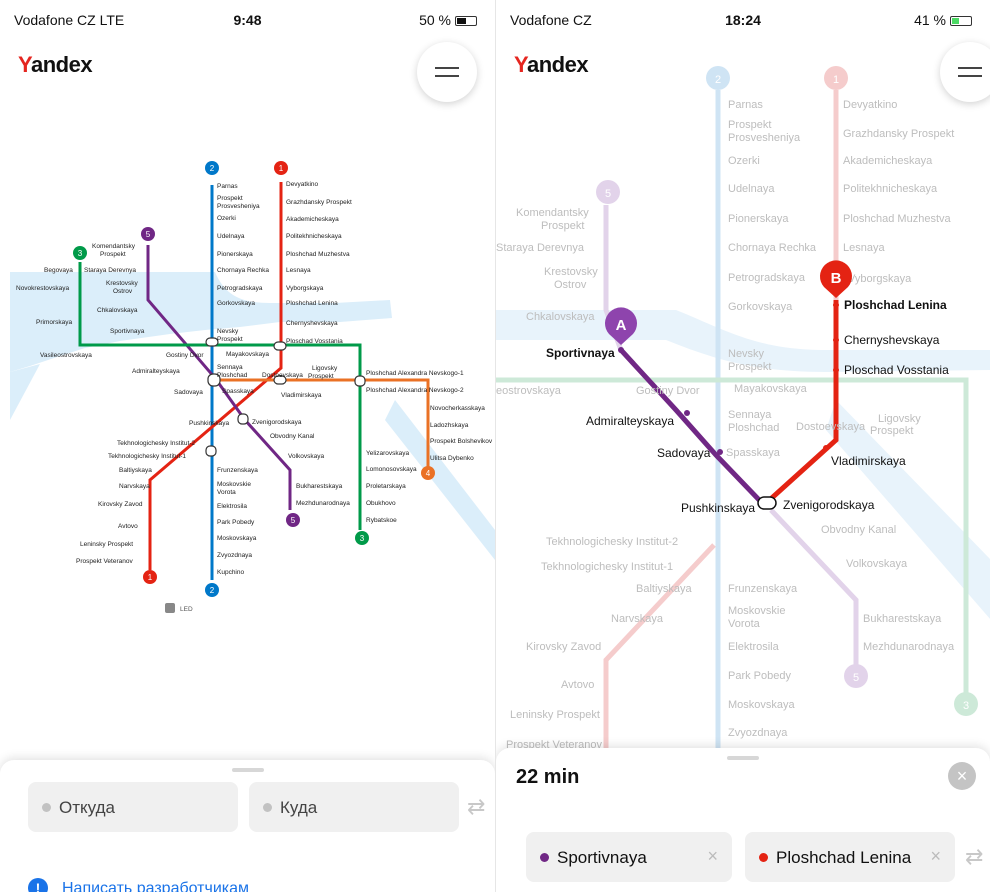 The width and height of the screenshot is (990, 892). I want to click on station-zvenigorodskaya: Zvenigorodskaya, so click(277, 422).